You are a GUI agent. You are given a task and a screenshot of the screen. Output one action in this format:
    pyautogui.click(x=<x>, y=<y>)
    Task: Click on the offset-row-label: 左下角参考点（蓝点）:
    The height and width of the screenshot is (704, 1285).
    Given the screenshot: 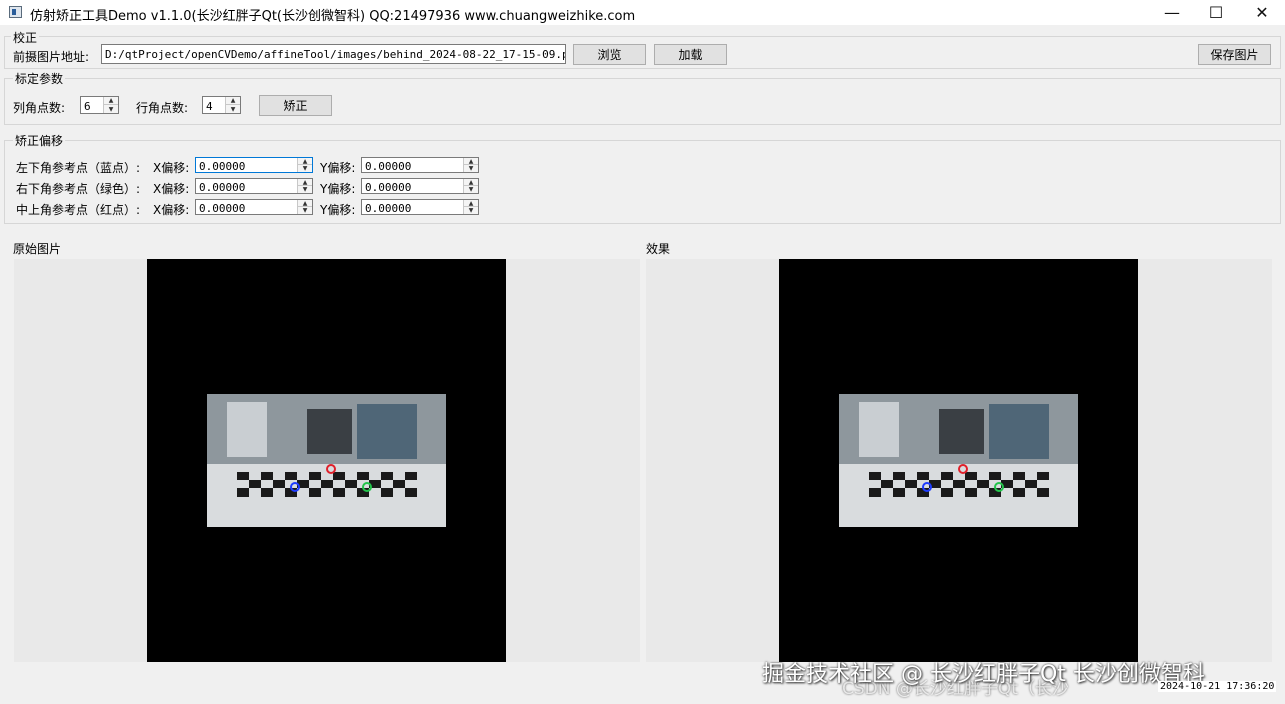 What is the action you would take?
    pyautogui.click(x=78, y=168)
    